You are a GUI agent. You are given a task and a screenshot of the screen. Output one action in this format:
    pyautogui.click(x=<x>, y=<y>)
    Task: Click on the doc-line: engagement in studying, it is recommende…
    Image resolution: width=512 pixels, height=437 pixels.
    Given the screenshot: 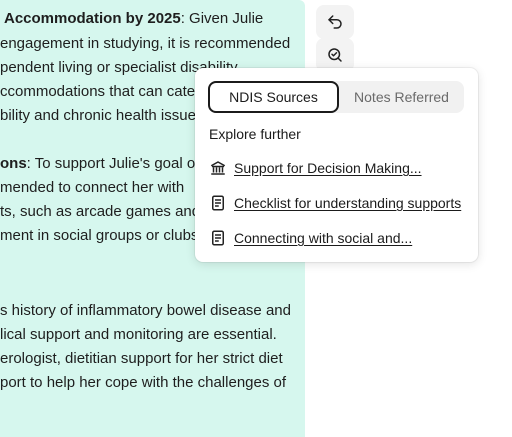 What is the action you would take?
    pyautogui.click(x=145, y=43)
    